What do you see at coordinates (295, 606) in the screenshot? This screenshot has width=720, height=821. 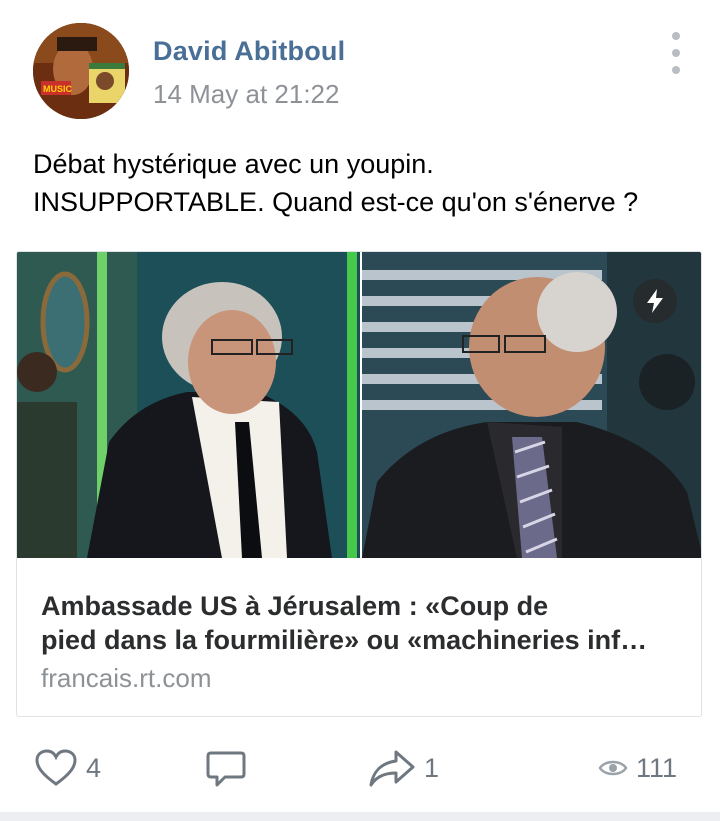 I see `link-card-title-line-1: Ambassade US à Jérusalem : «Coup de` at bounding box center [295, 606].